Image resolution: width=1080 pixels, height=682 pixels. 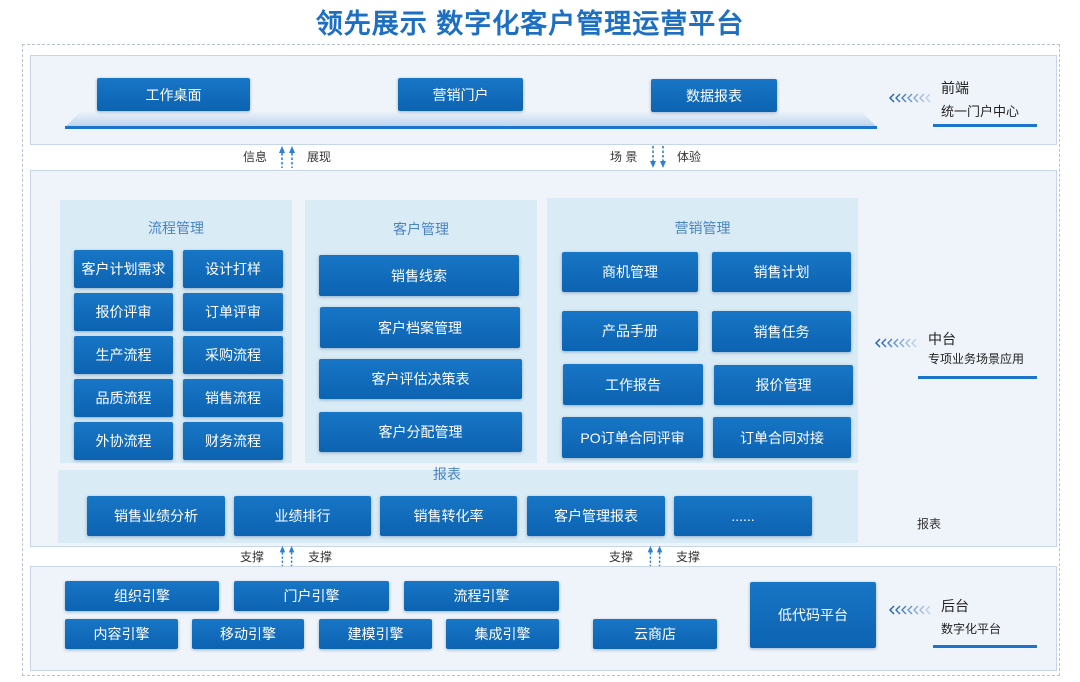 What do you see at coordinates (311, 596) in the screenshot?
I see `engine-node: 门户引擎` at bounding box center [311, 596].